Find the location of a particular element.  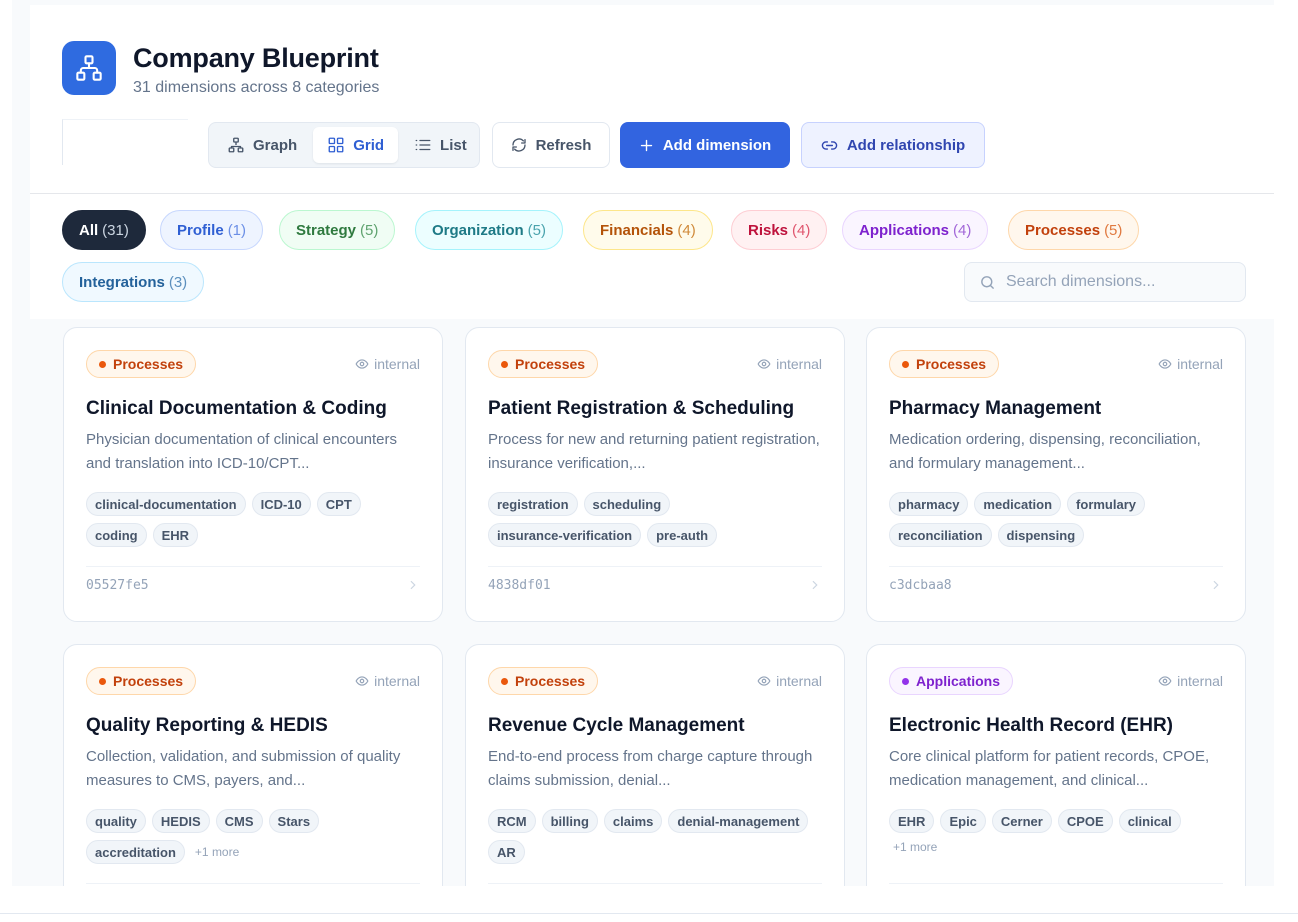

card-id: 05527fe5 is located at coordinates (117, 585).